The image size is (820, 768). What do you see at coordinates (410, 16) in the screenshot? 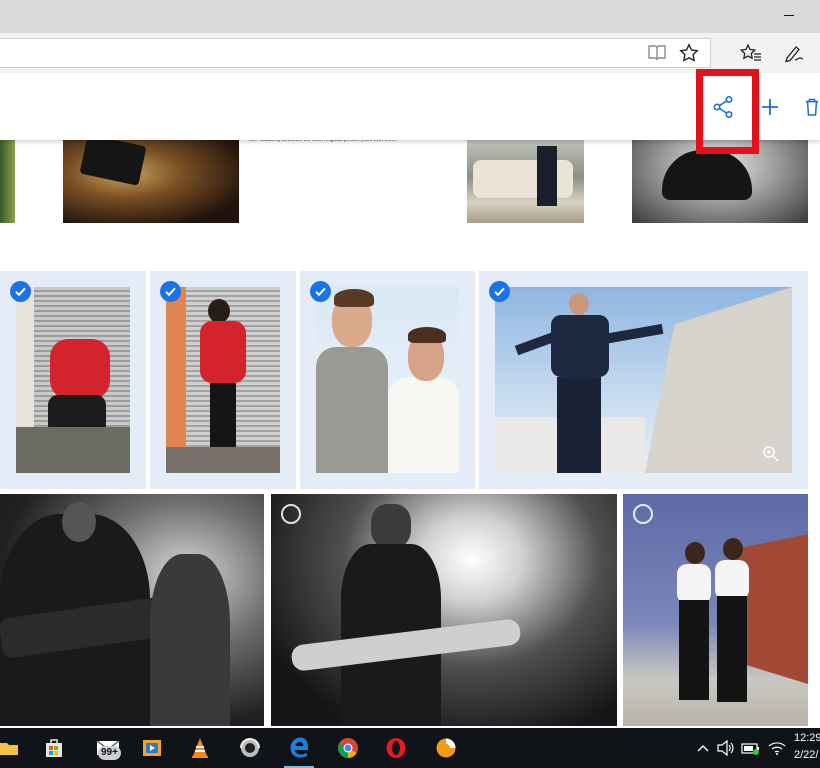
I see `title-bar` at bounding box center [410, 16].